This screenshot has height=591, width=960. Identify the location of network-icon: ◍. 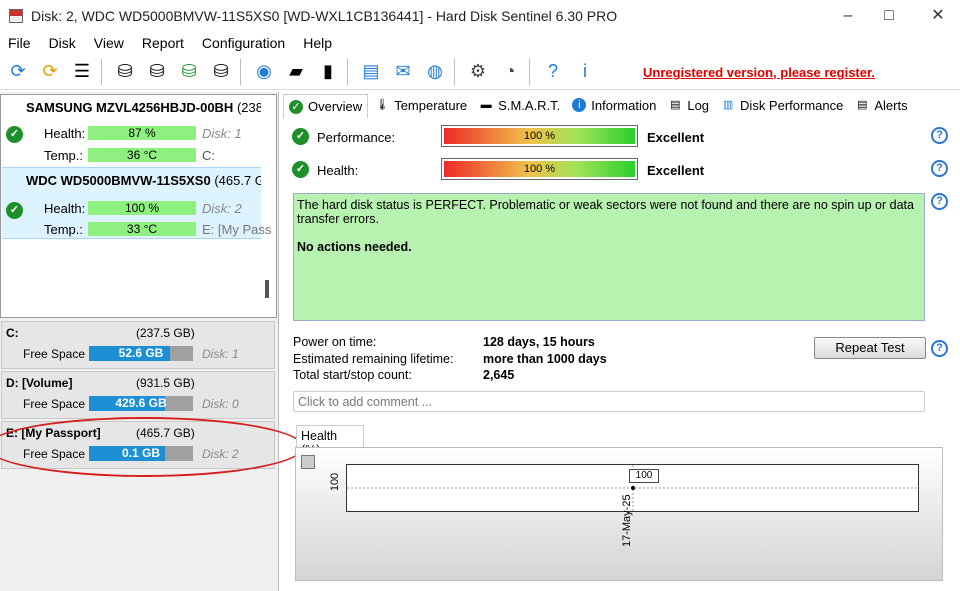
(435, 72).